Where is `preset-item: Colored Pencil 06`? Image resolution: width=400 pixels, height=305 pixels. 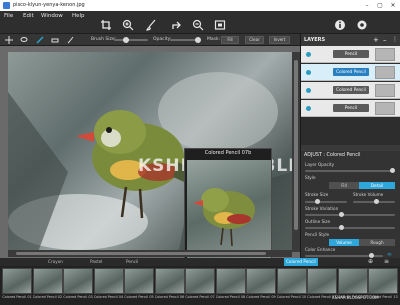
preset-item: Colored Pencil 06 is located at coordinates (169, 285).